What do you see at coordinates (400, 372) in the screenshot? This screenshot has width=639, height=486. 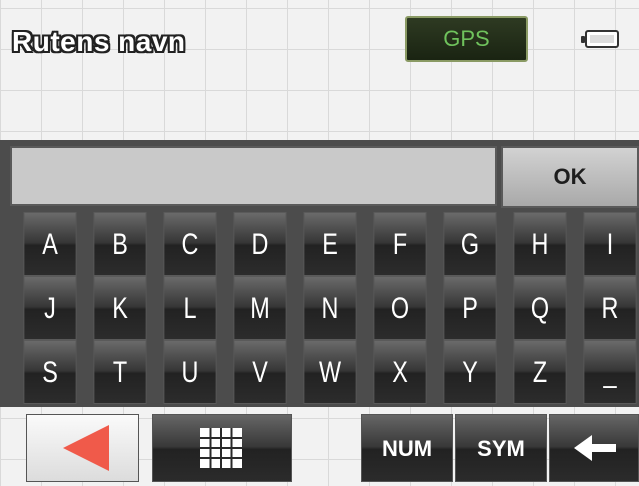 I see `key-x: X` at bounding box center [400, 372].